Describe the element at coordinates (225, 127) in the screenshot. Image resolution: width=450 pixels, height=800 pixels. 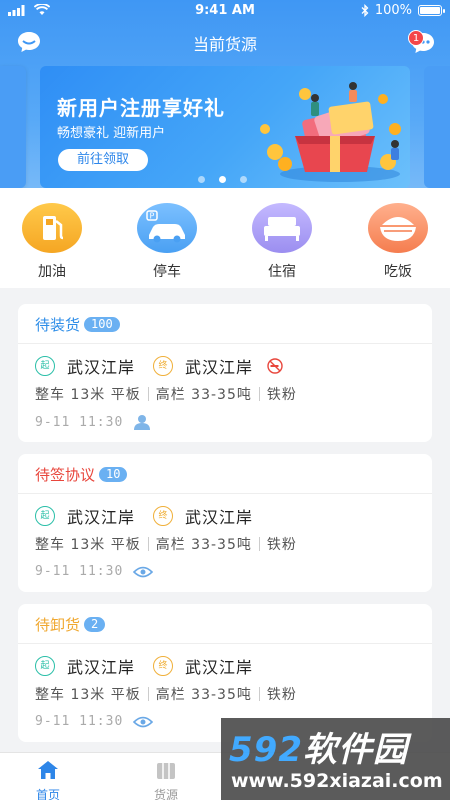
I see `promo-banner: 新用户注册享好礼 畅想豪礼 迎新用户 前往领取` at that location.